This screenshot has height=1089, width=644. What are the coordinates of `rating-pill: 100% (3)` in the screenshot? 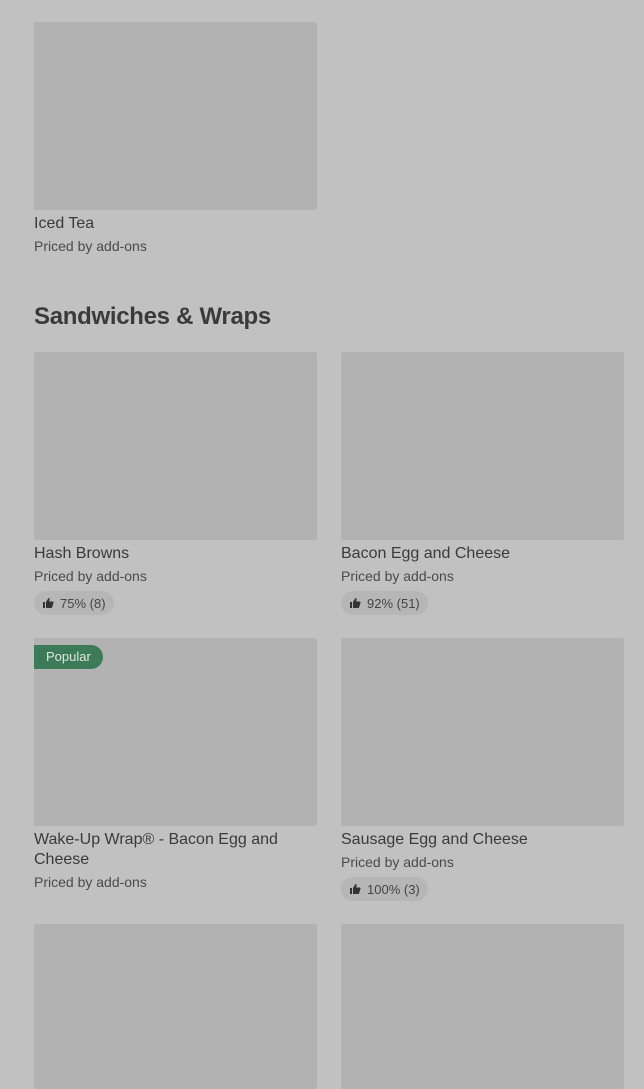 It's located at (384, 889).